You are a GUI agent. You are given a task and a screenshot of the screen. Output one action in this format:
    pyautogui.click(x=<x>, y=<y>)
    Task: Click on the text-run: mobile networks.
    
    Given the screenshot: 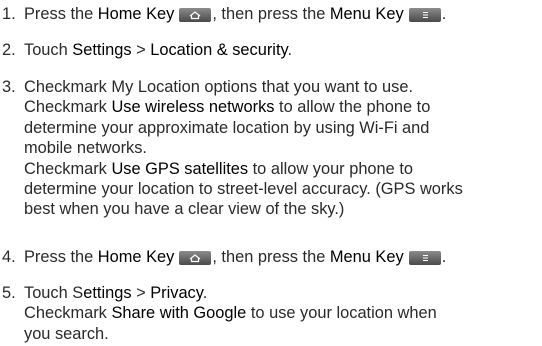 What is the action you would take?
    pyautogui.click(x=85, y=148)
    